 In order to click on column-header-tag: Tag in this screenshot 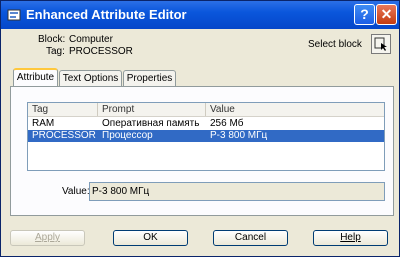, I will do `click(63, 109)`.